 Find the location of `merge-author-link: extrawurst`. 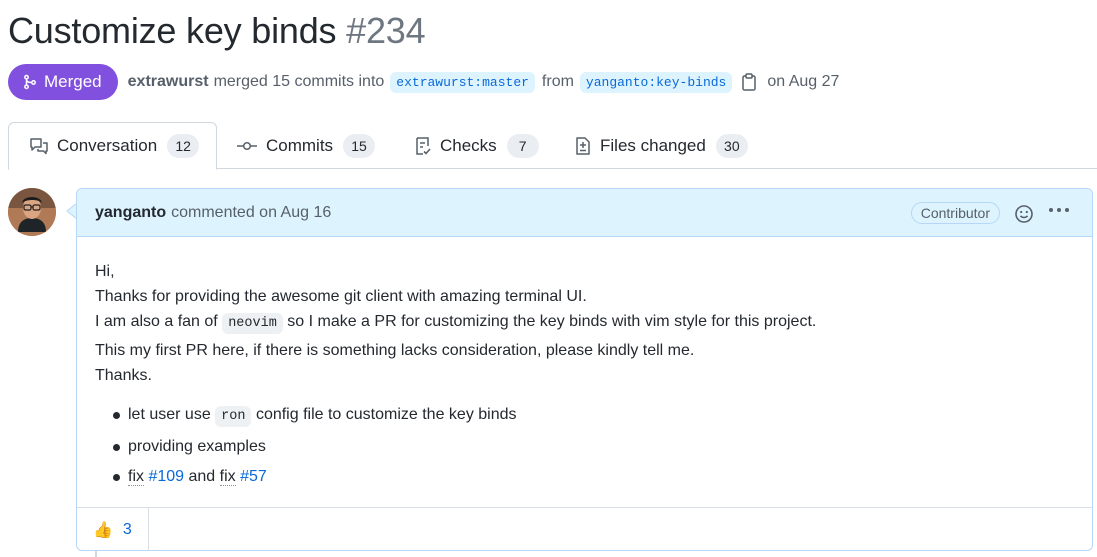

merge-author-link: extrawurst is located at coordinates (168, 82).